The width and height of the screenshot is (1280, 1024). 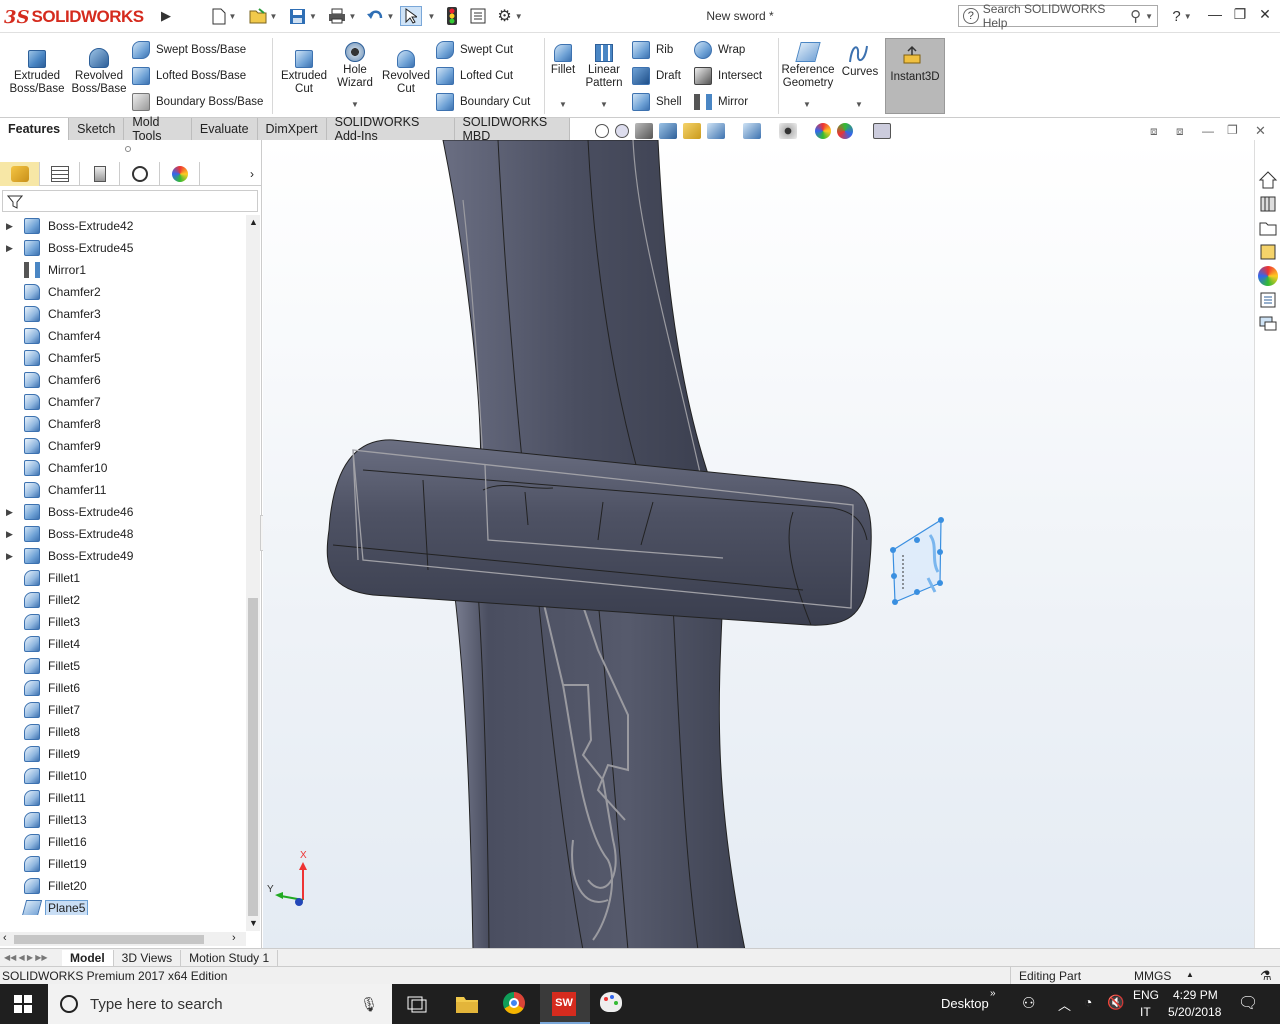 What do you see at coordinates (965, 1003) in the screenshot?
I see `desktop-toolbar-label: Desktop` at bounding box center [965, 1003].